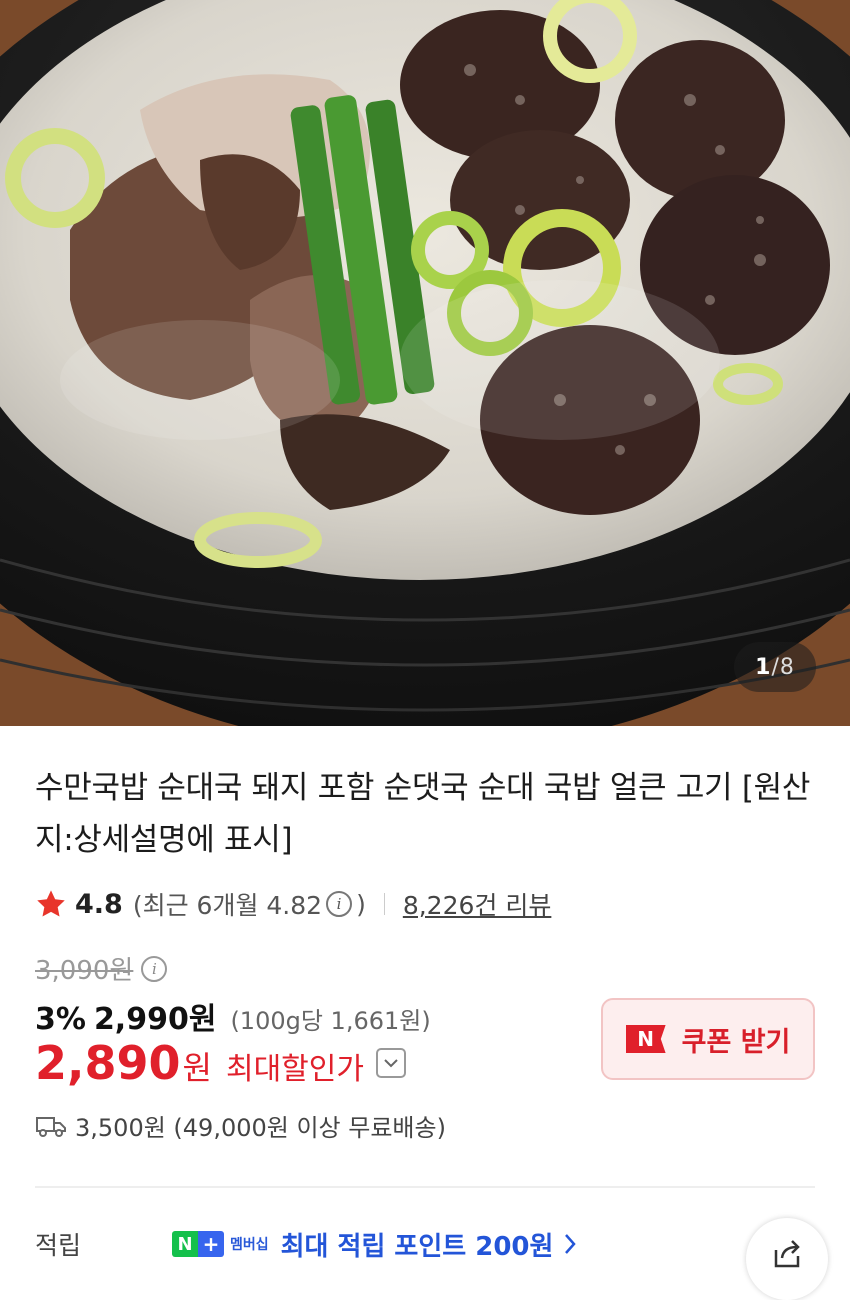 This screenshot has width=850, height=1300. I want to click on truck-icon, so click(51, 1126).